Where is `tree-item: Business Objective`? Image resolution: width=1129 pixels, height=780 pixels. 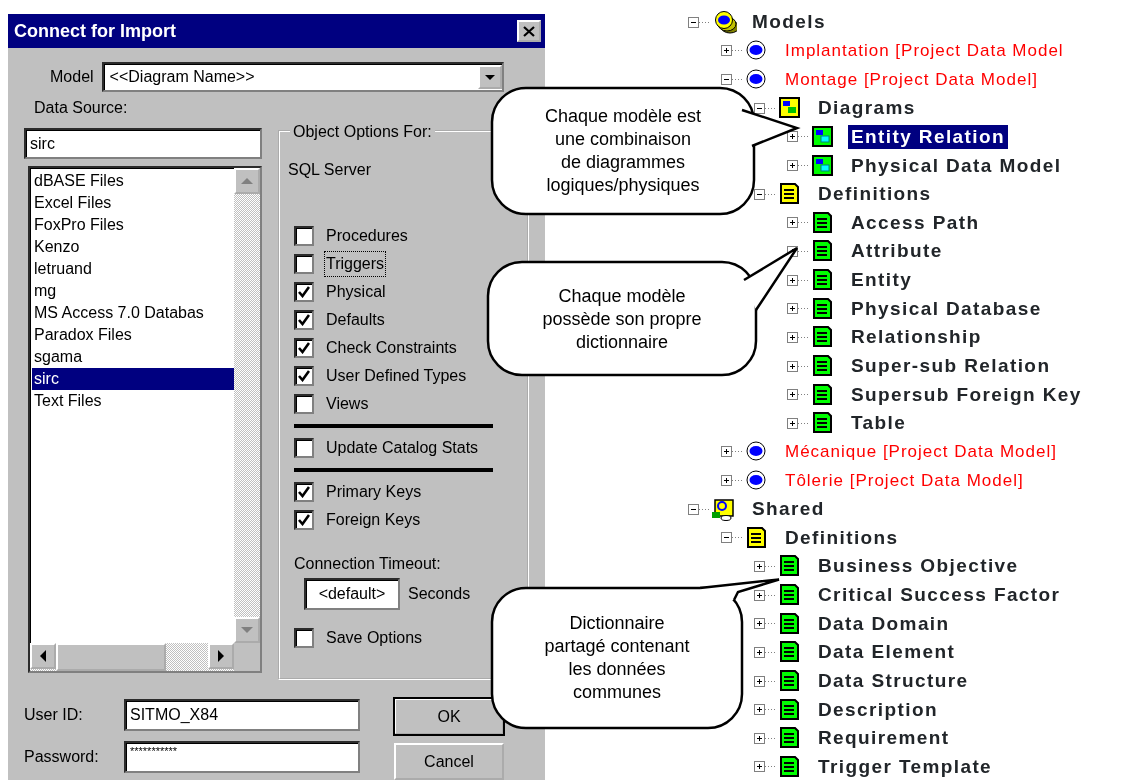 tree-item: Business Objective is located at coordinates (918, 566).